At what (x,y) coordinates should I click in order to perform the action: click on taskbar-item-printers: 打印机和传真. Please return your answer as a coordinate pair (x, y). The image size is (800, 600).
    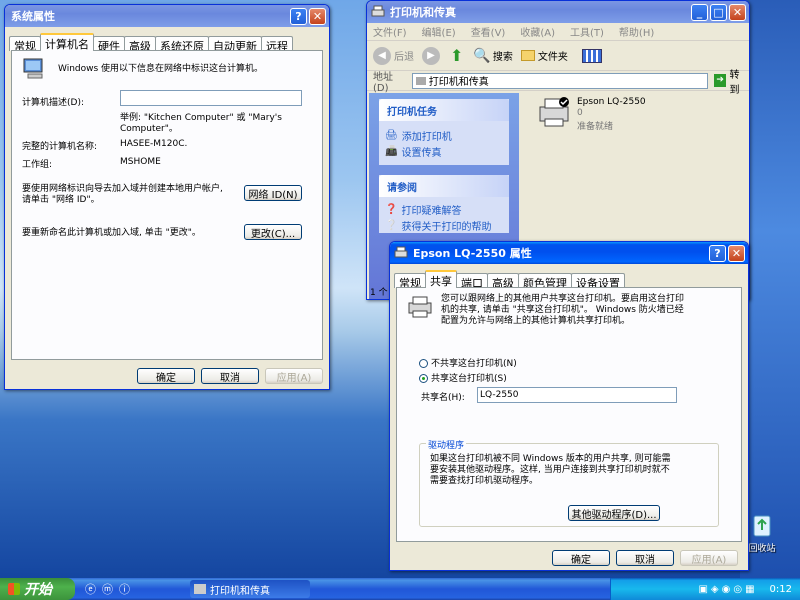
    Looking at the image, I should click on (250, 589).